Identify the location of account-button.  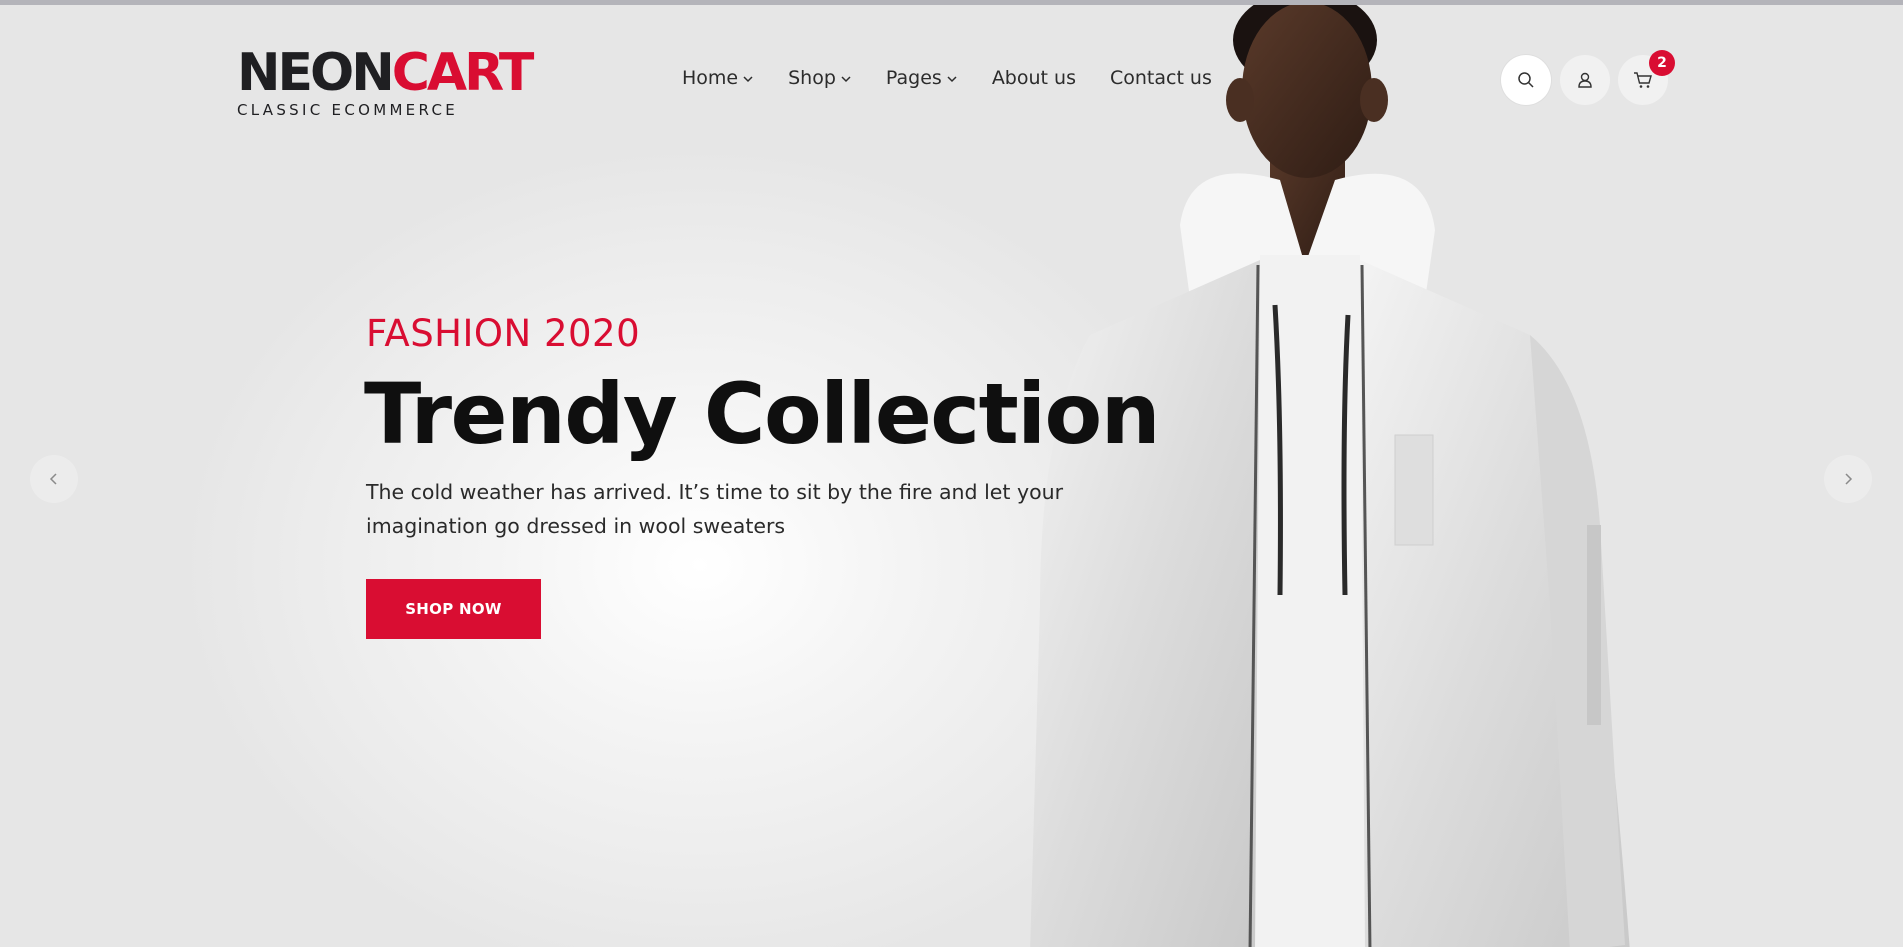
(1585, 80).